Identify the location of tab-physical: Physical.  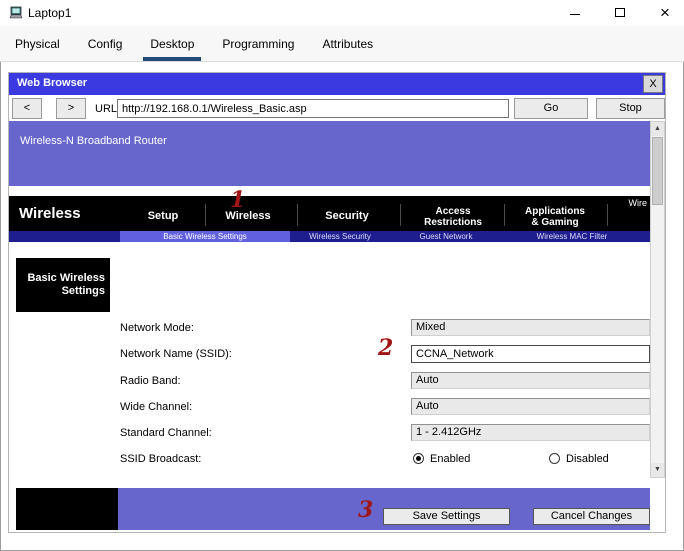
(37, 43).